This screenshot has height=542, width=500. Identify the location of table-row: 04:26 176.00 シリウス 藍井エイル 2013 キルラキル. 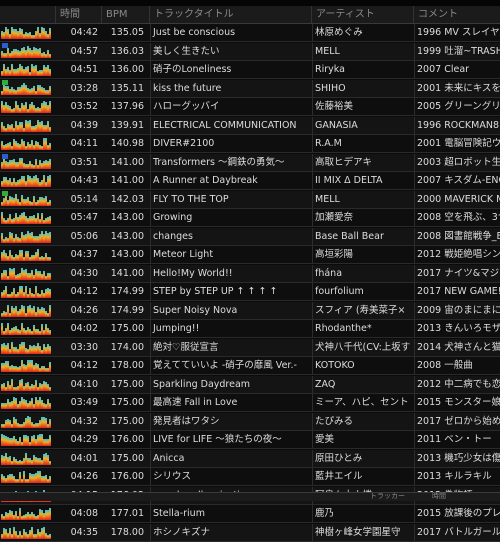
(250, 477).